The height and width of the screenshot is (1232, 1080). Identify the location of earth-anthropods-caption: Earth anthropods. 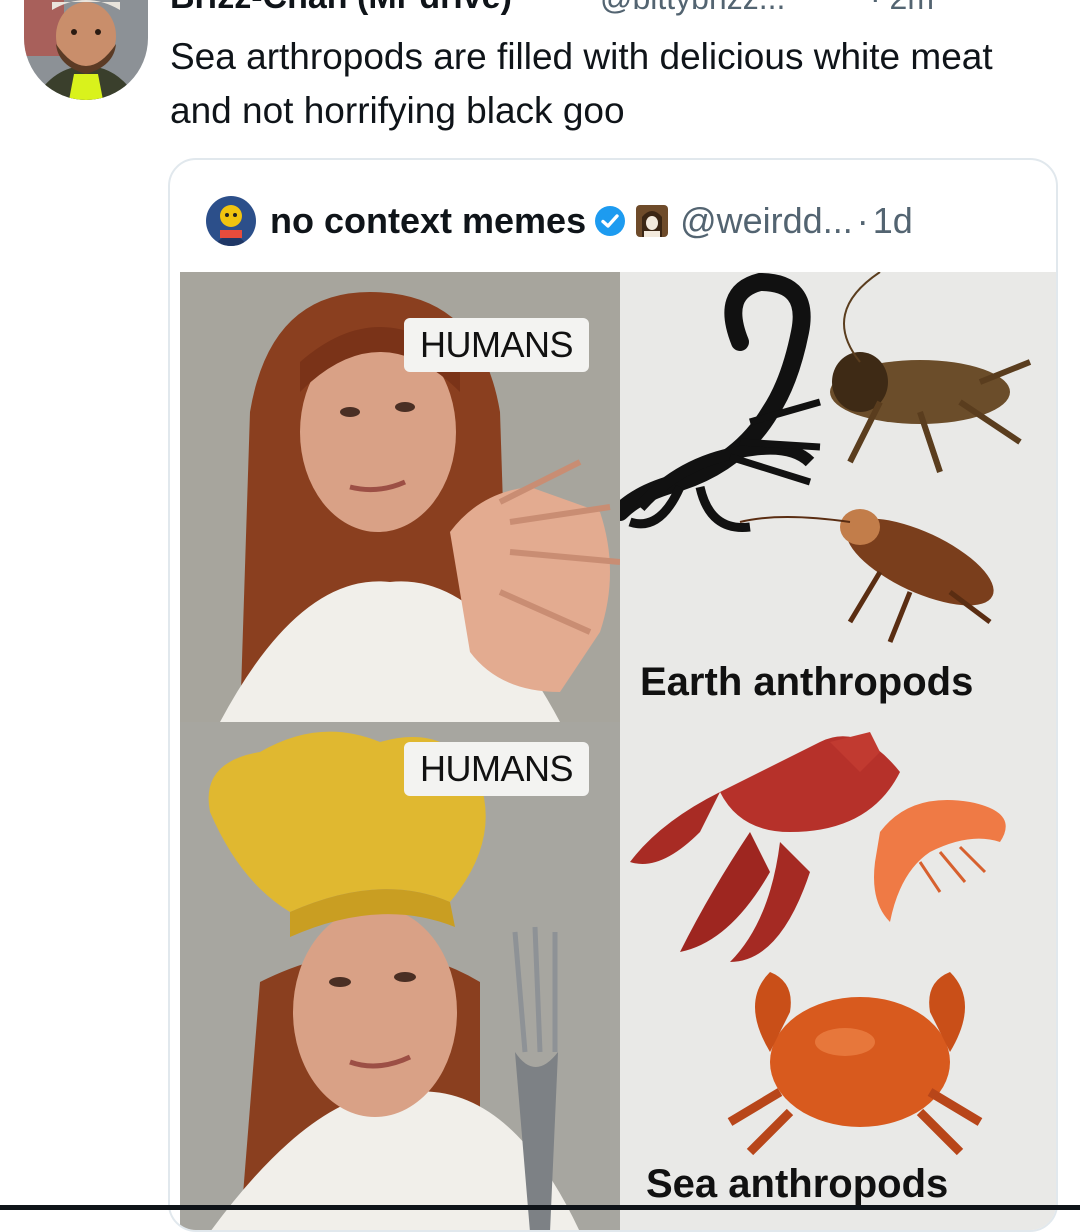
(807, 682).